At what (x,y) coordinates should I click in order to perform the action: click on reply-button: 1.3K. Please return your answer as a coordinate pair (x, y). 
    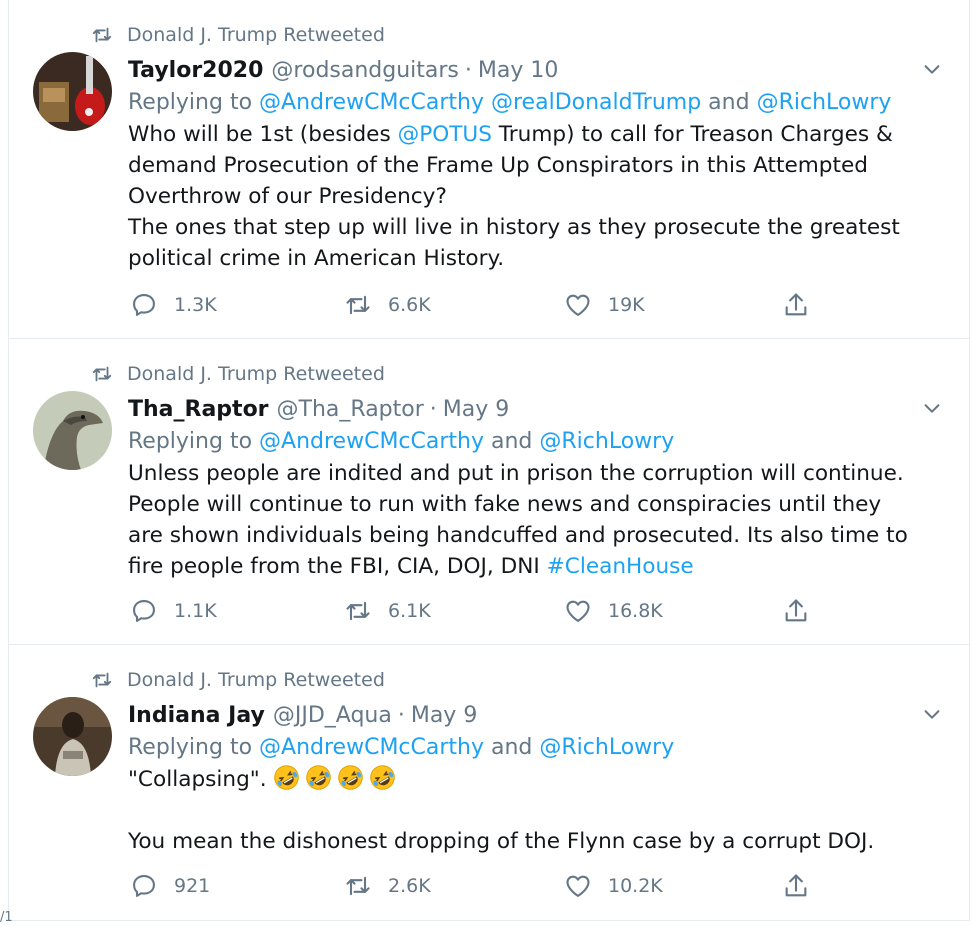
    Looking at the image, I should click on (173, 305).